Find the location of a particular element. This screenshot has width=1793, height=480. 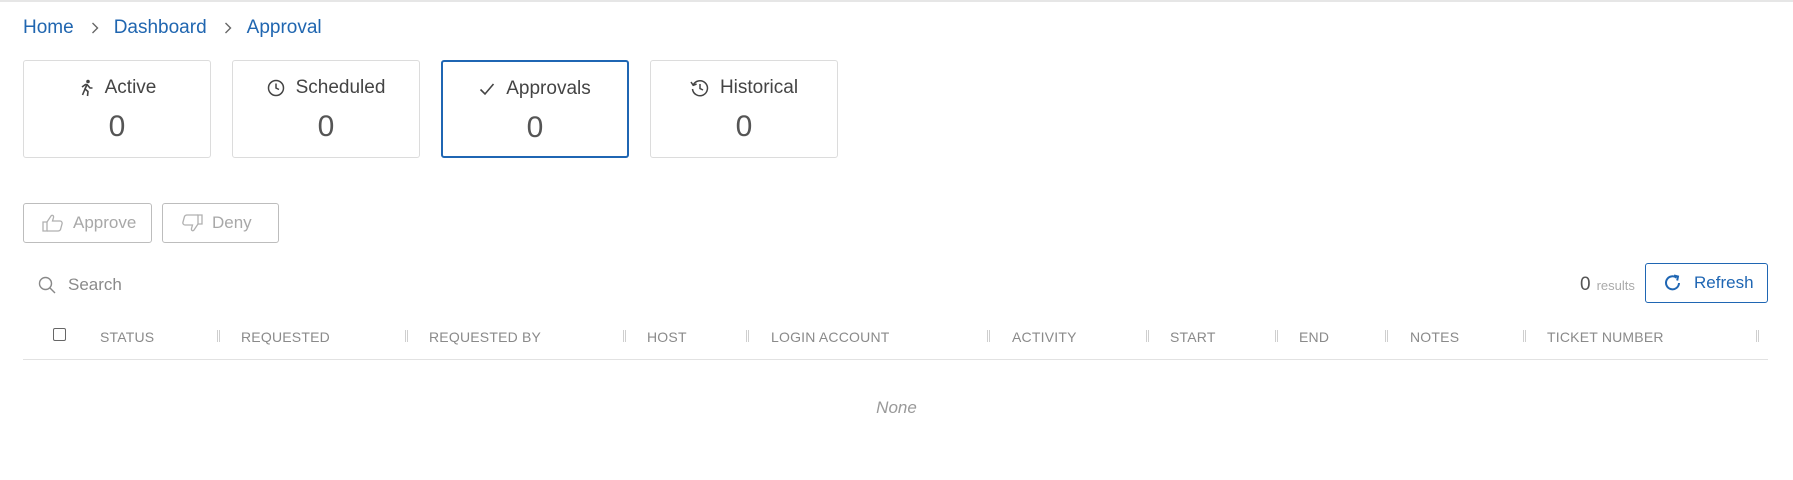

card-scheduled: Scheduled 0 is located at coordinates (326, 109).